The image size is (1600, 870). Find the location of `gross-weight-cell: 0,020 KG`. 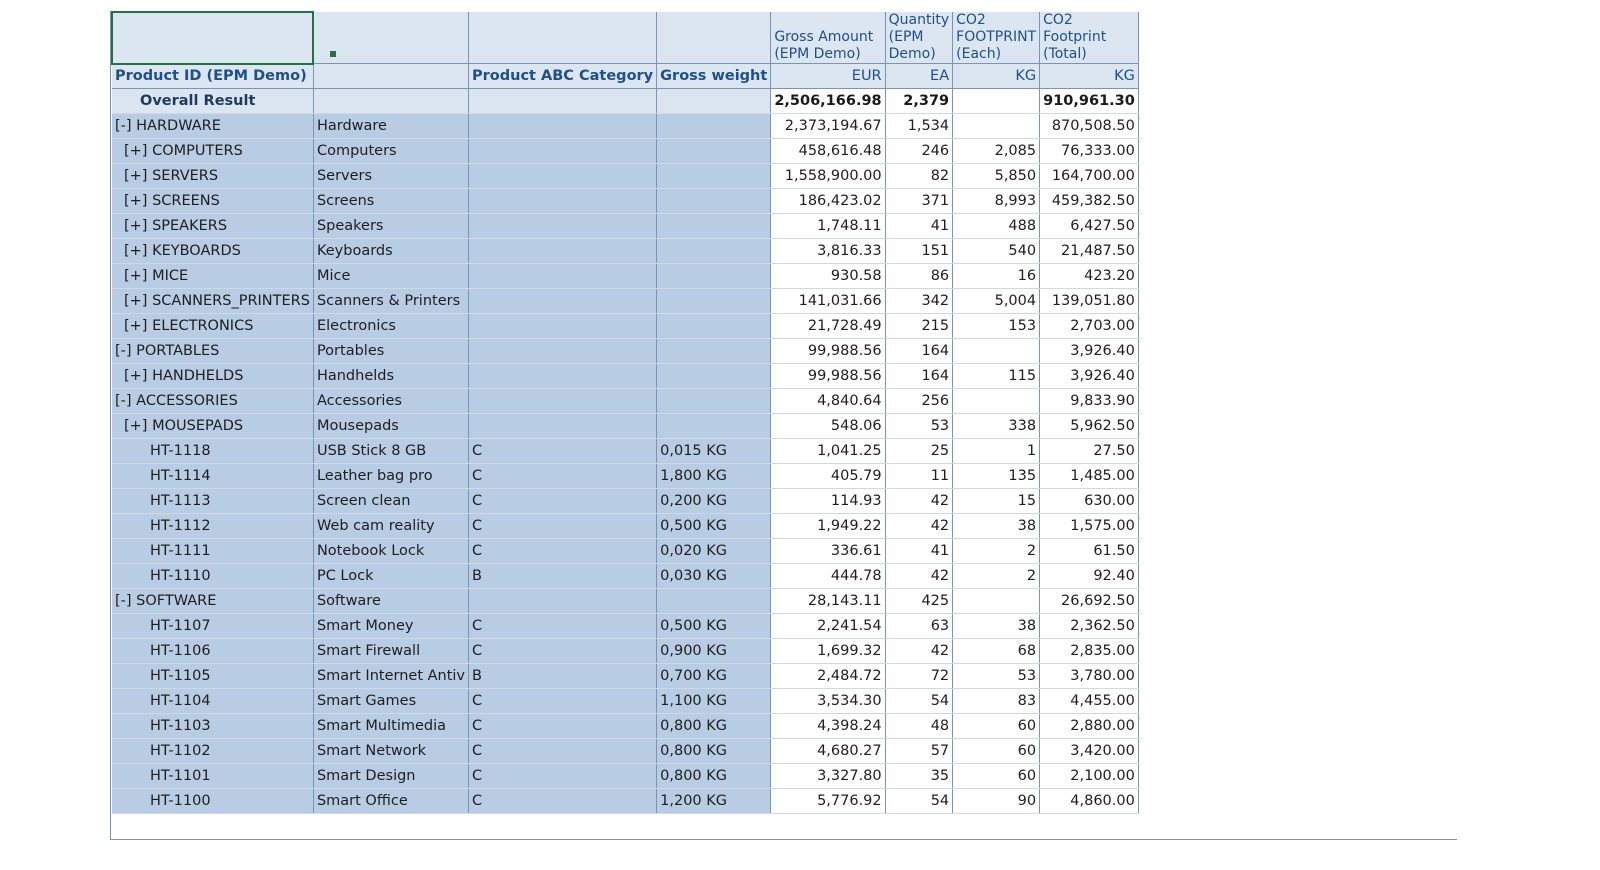

gross-weight-cell: 0,020 KG is located at coordinates (714, 551).